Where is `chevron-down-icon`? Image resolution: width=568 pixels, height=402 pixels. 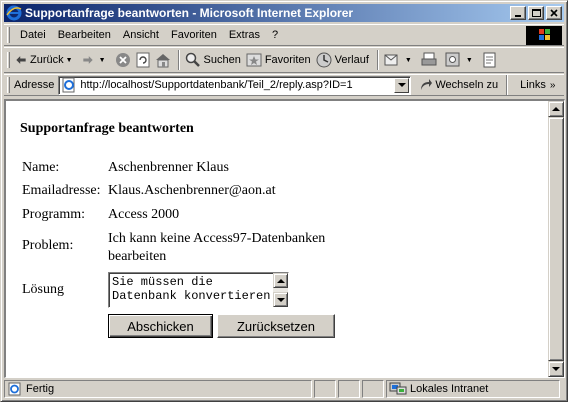 chevron-down-icon is located at coordinates (401, 85).